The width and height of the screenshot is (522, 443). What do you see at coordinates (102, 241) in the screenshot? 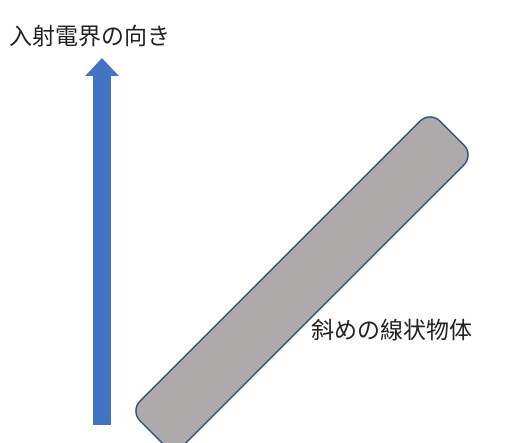
I see `electric-field-arrow-icon` at bounding box center [102, 241].